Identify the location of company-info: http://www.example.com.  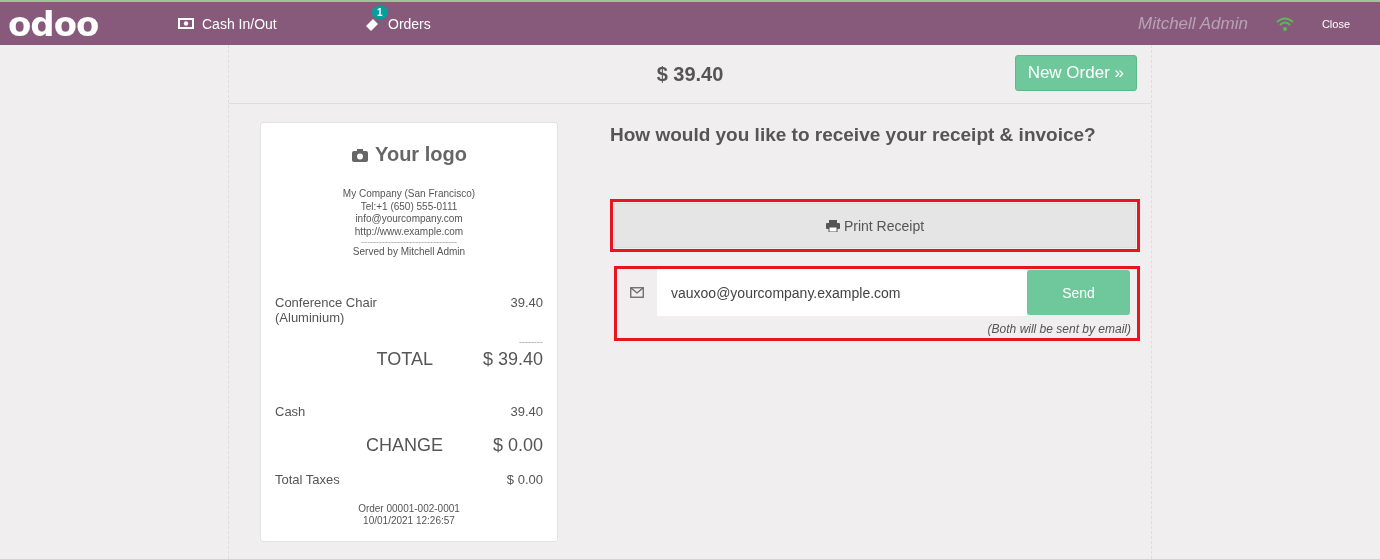
(409, 231).